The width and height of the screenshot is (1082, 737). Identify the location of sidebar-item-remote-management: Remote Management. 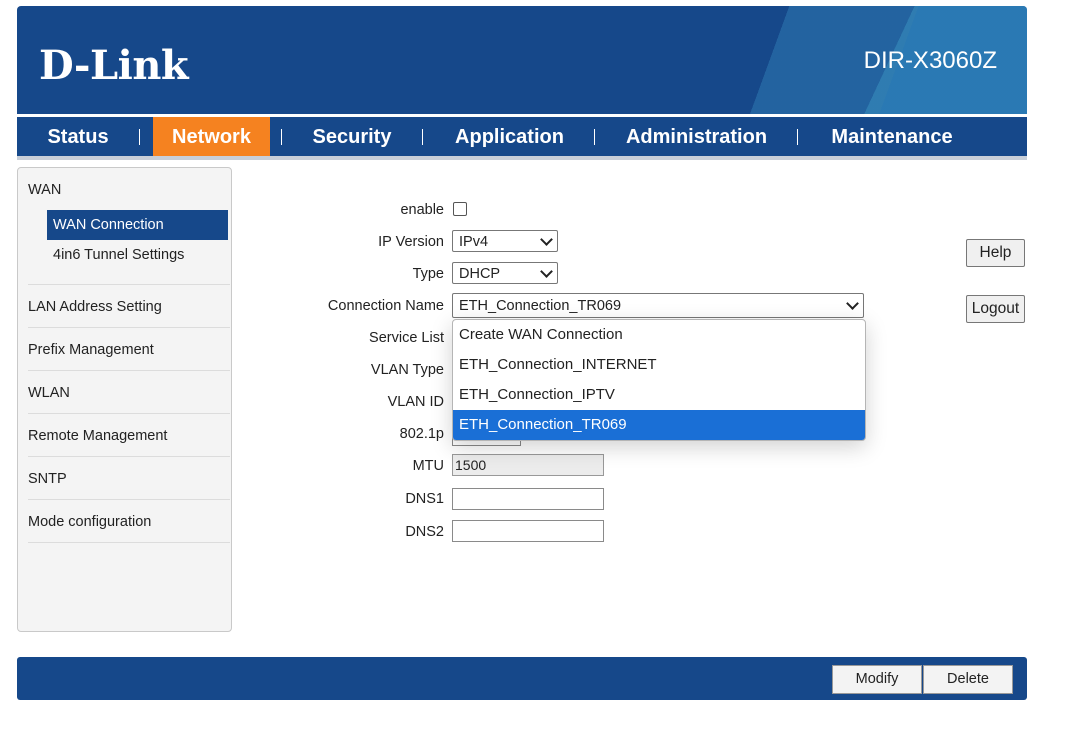
(129, 436).